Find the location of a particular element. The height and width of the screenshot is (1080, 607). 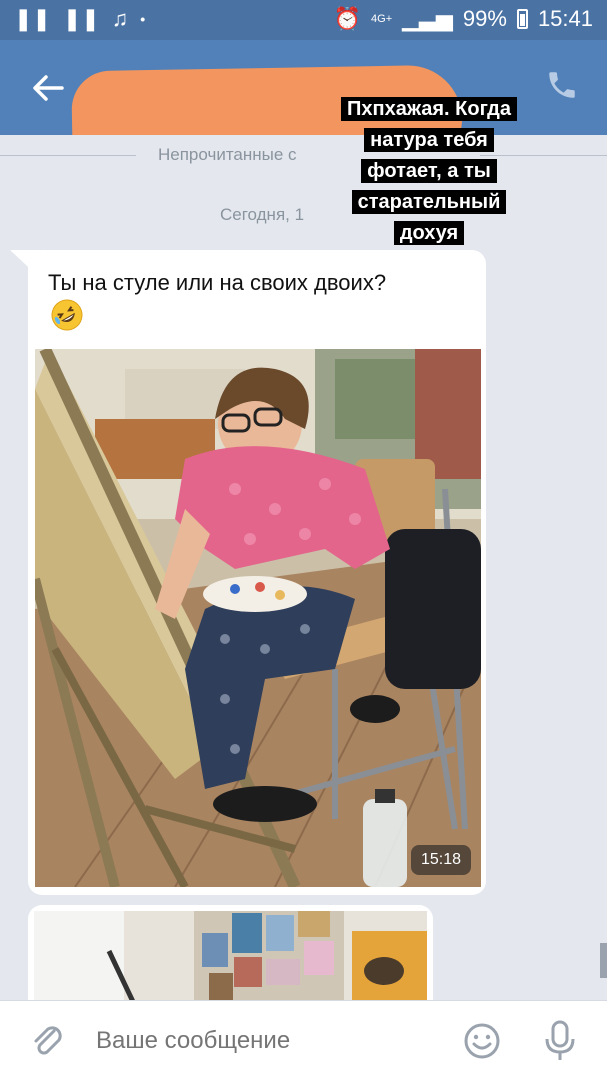

network-indicator: 4G+ is located at coordinates (382, 18).